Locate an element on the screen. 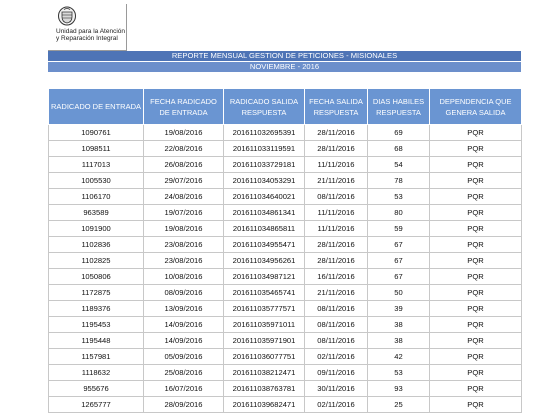  fecha-radicado-cell: 25/08/2016 is located at coordinates (183, 372).